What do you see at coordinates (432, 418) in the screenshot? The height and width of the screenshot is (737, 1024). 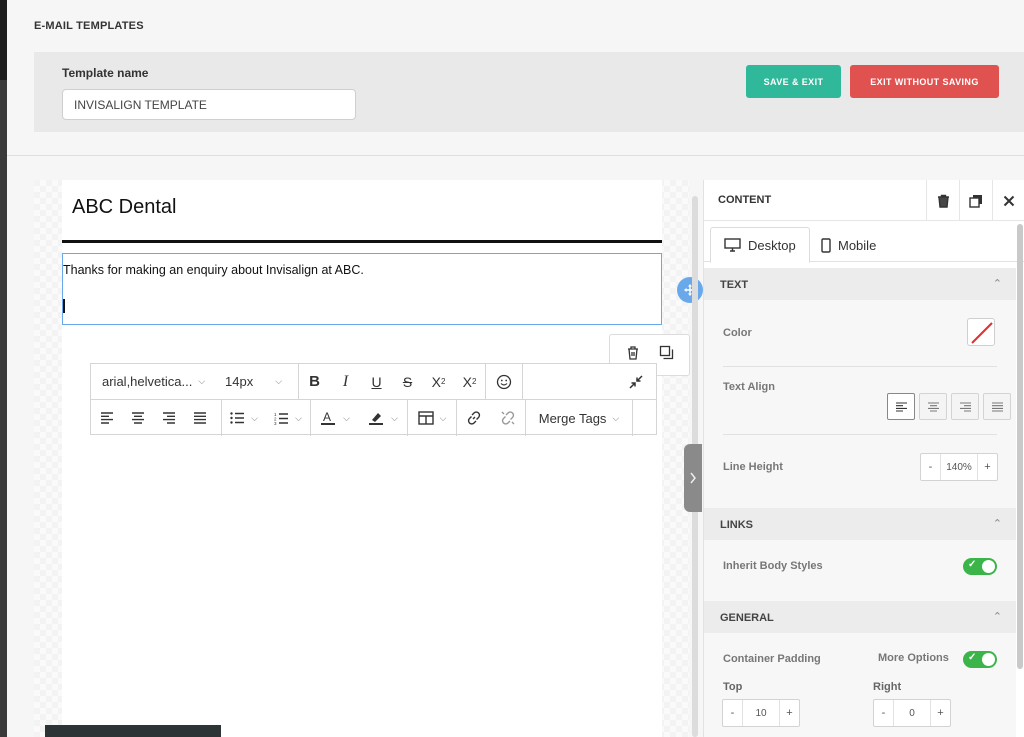 I see `table-icon: ⌵` at bounding box center [432, 418].